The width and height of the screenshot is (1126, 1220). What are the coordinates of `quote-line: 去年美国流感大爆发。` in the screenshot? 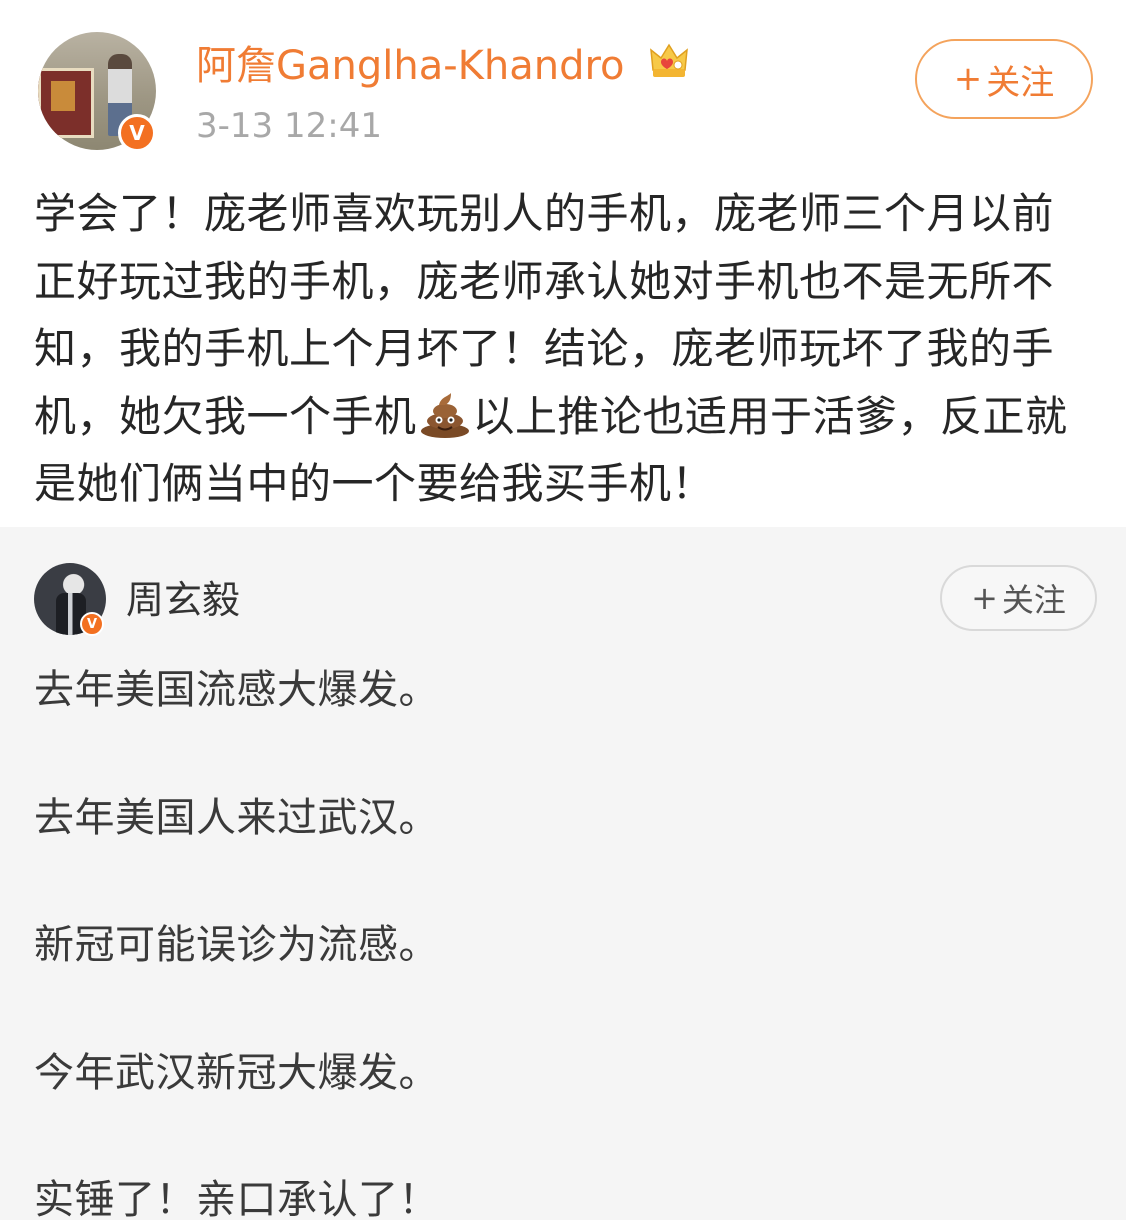 It's located at (236, 690).